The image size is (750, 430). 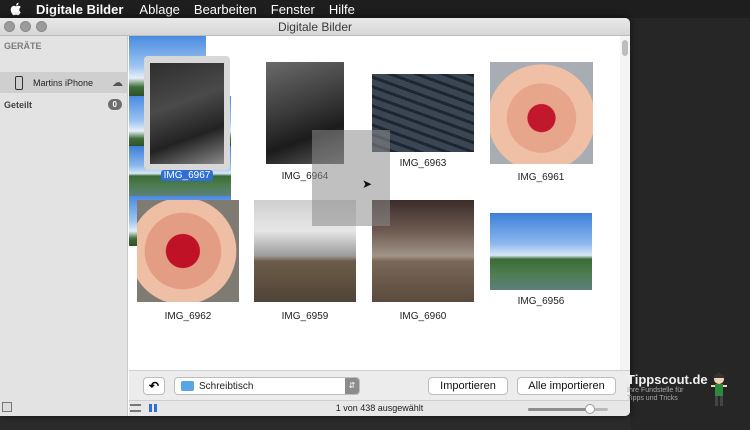 I want to click on status-bar: 1 von 438 ausgewählt, so click(x=379, y=408).